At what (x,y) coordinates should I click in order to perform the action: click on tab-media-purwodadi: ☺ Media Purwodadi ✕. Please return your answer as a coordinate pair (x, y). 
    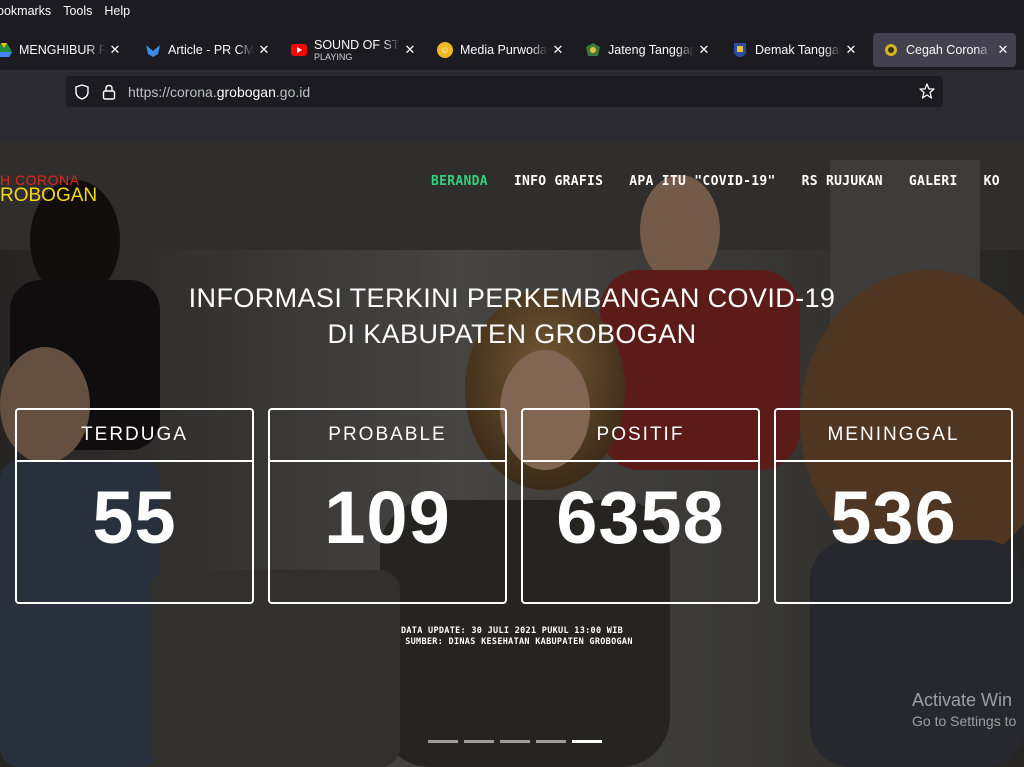
    Looking at the image, I should click on (501, 50).